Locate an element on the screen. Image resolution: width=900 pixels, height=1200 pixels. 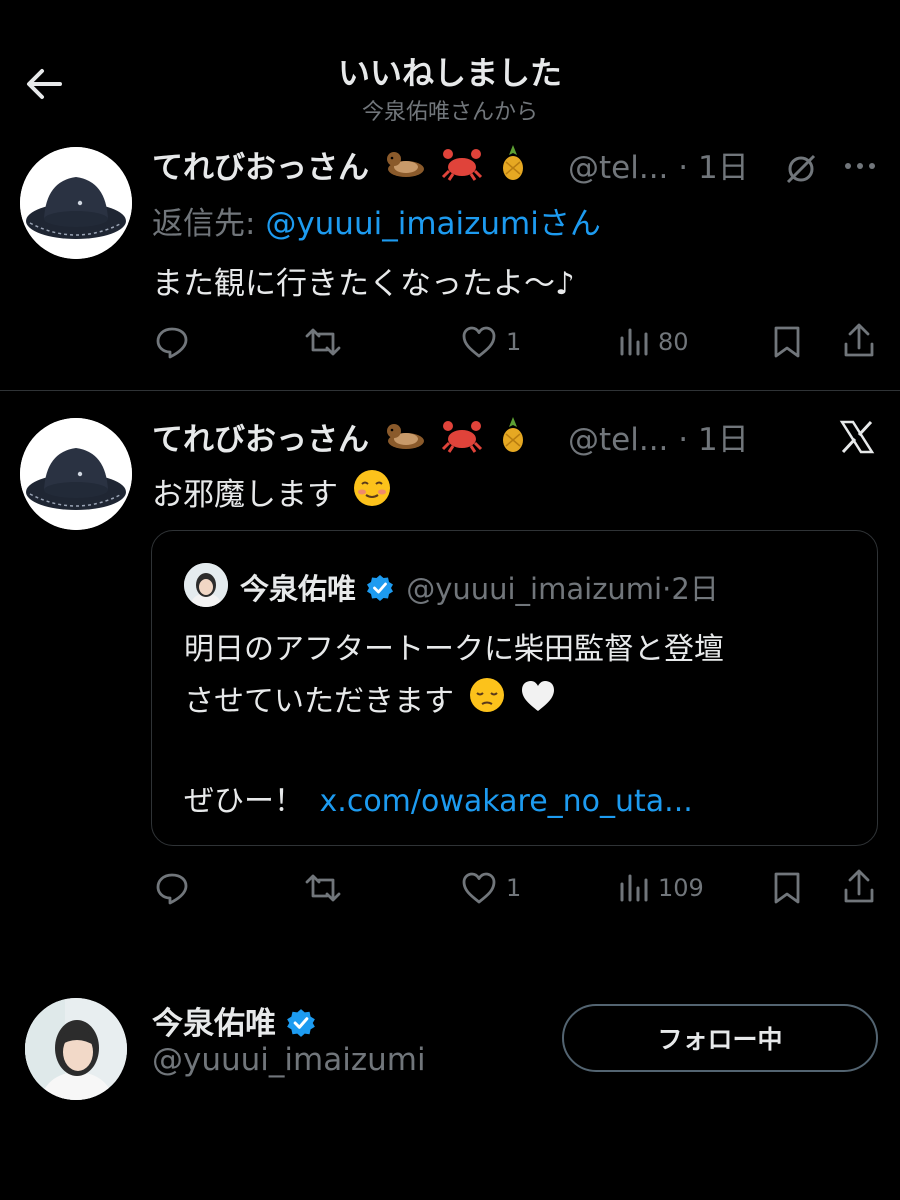
page-subtitle: 今泉佑唯さんから is located at coordinates (449, 112).